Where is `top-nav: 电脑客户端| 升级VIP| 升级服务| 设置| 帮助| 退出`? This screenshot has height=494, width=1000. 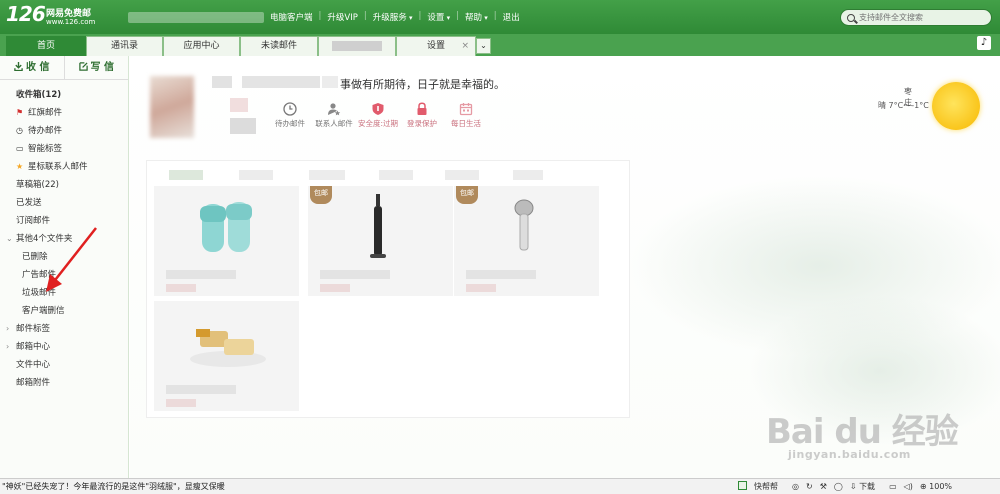
top-nav: 电脑客户端| 升级VIP| 升级服务| 设置| 帮助| 退出 is located at coordinates (395, 17).